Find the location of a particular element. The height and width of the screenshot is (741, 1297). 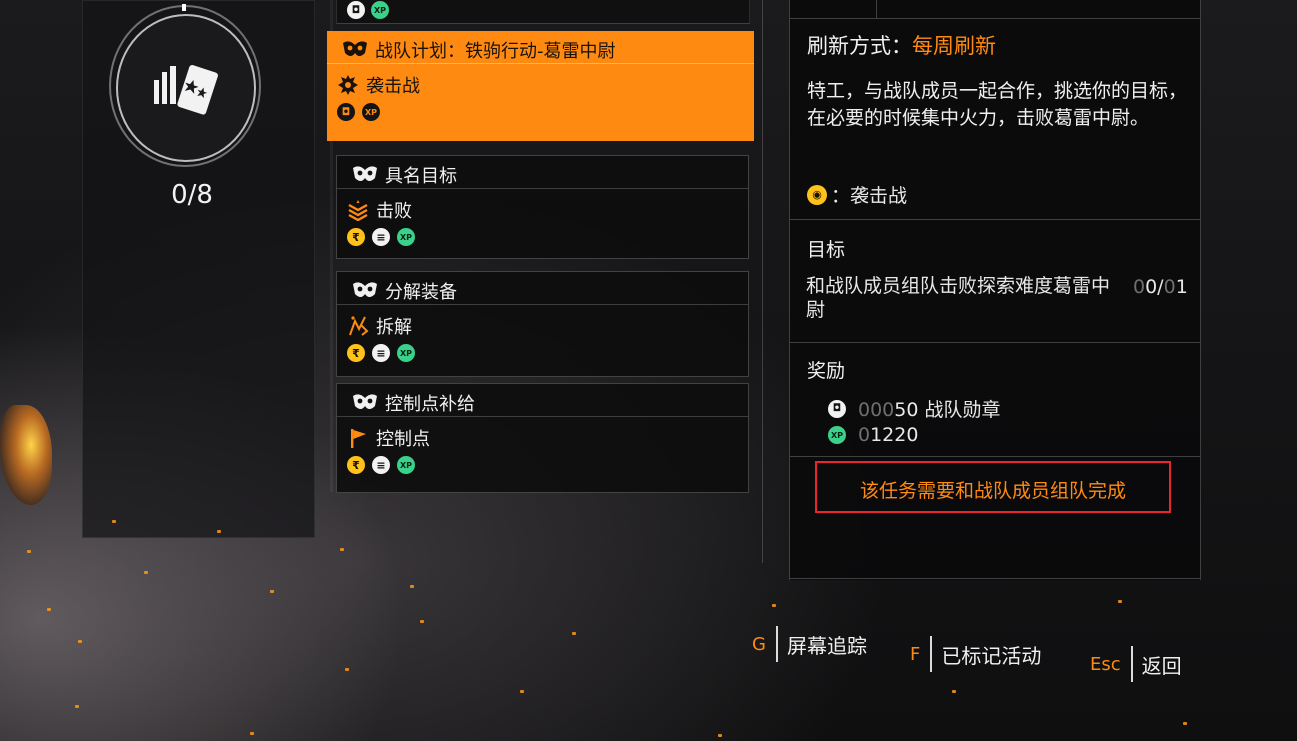

key-g: G is located at coordinates (759, 644).